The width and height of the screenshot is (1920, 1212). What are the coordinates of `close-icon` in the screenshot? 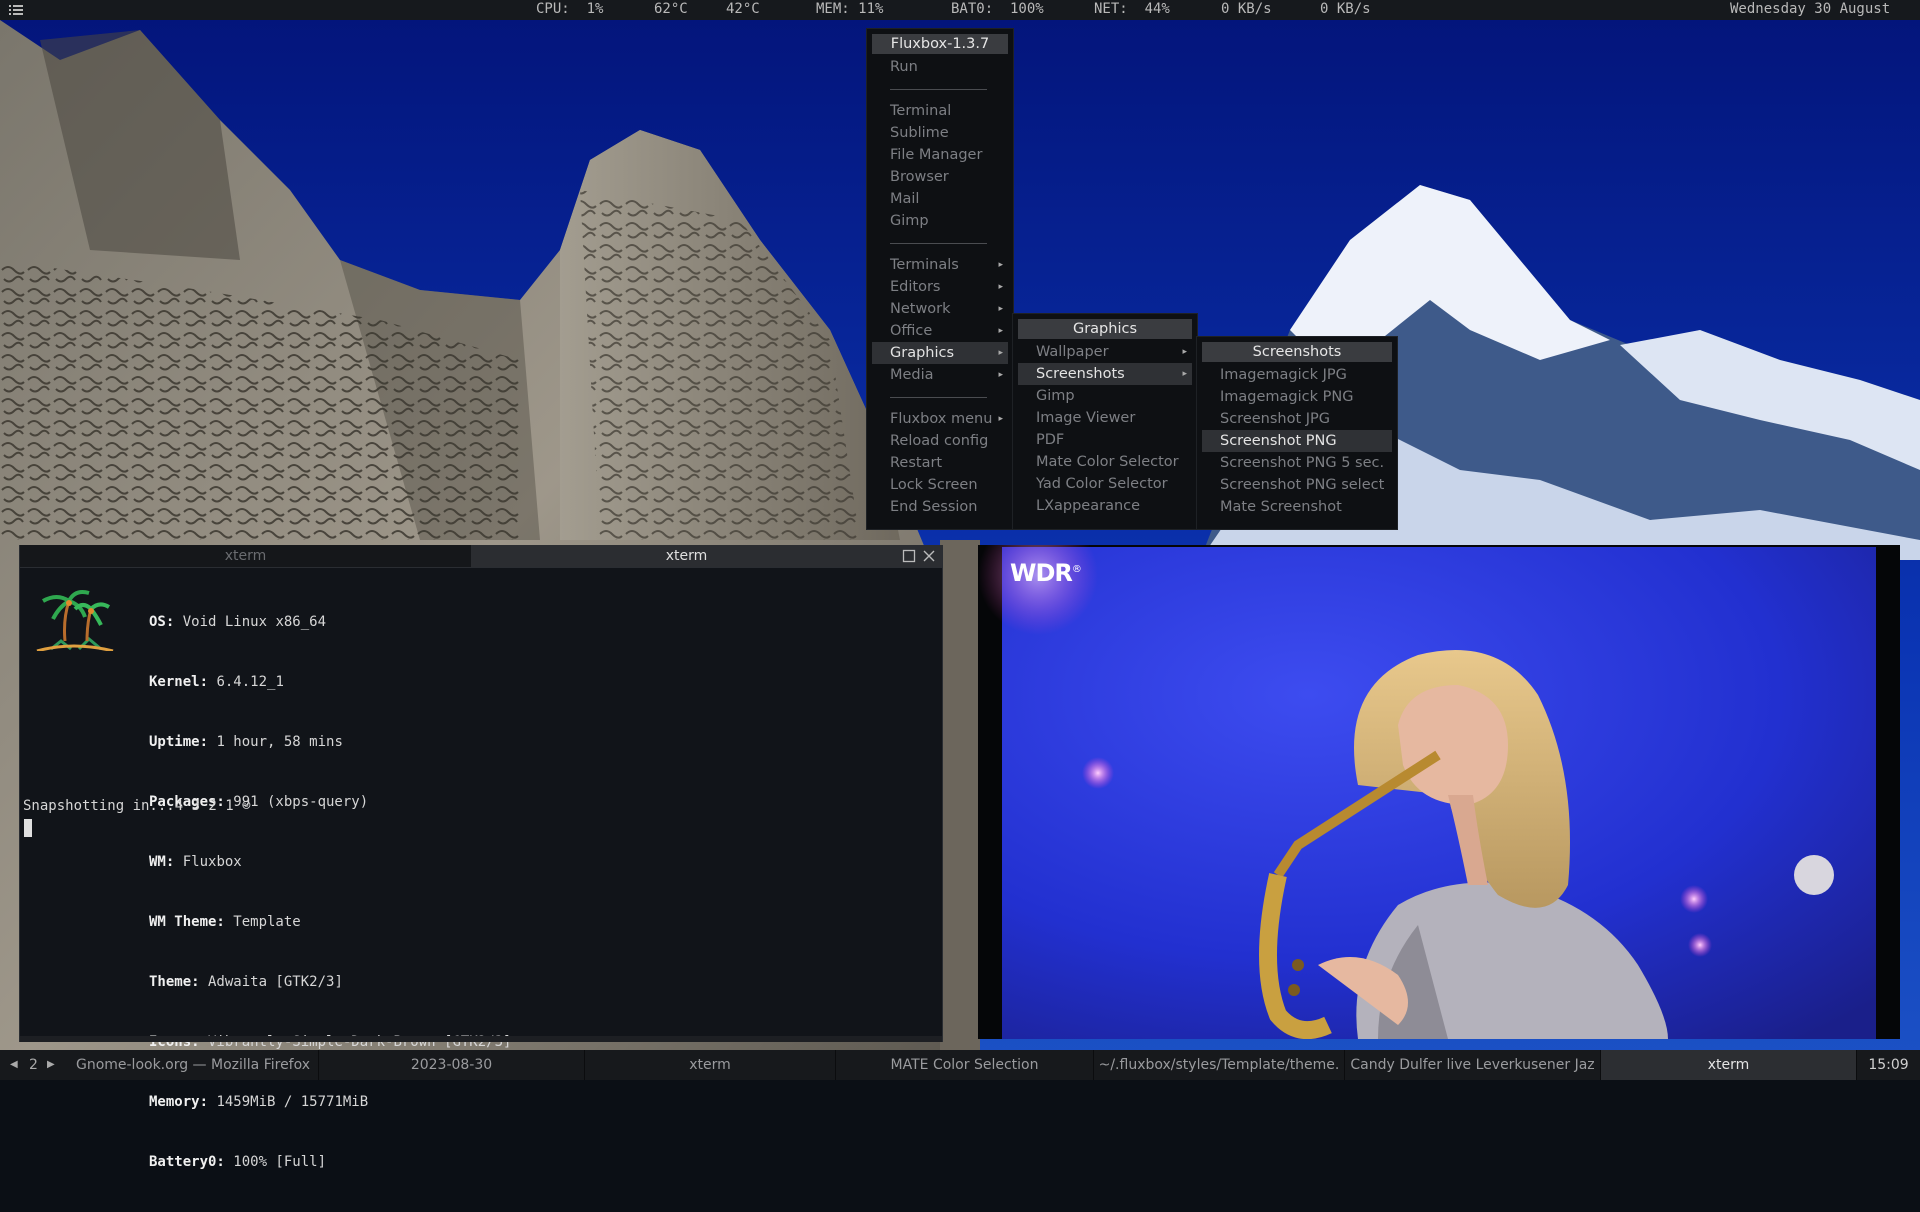 It's located at (929, 556).